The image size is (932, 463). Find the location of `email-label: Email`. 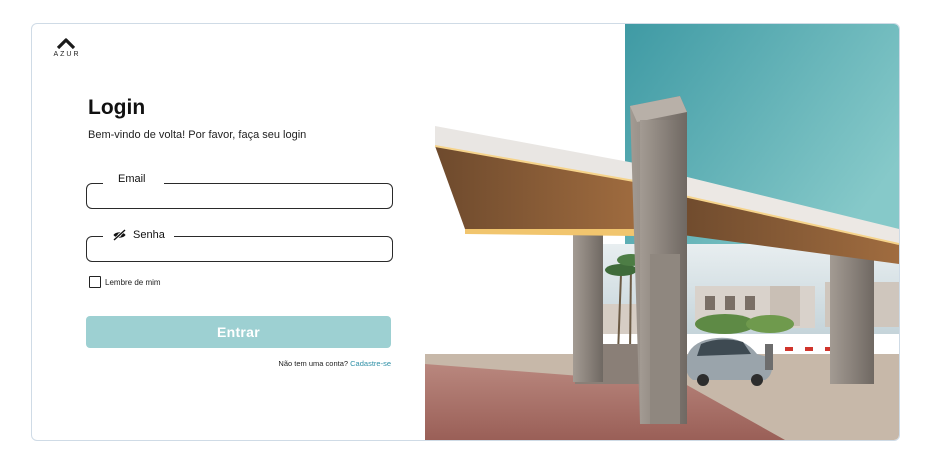

email-label: Email is located at coordinates (133, 179).